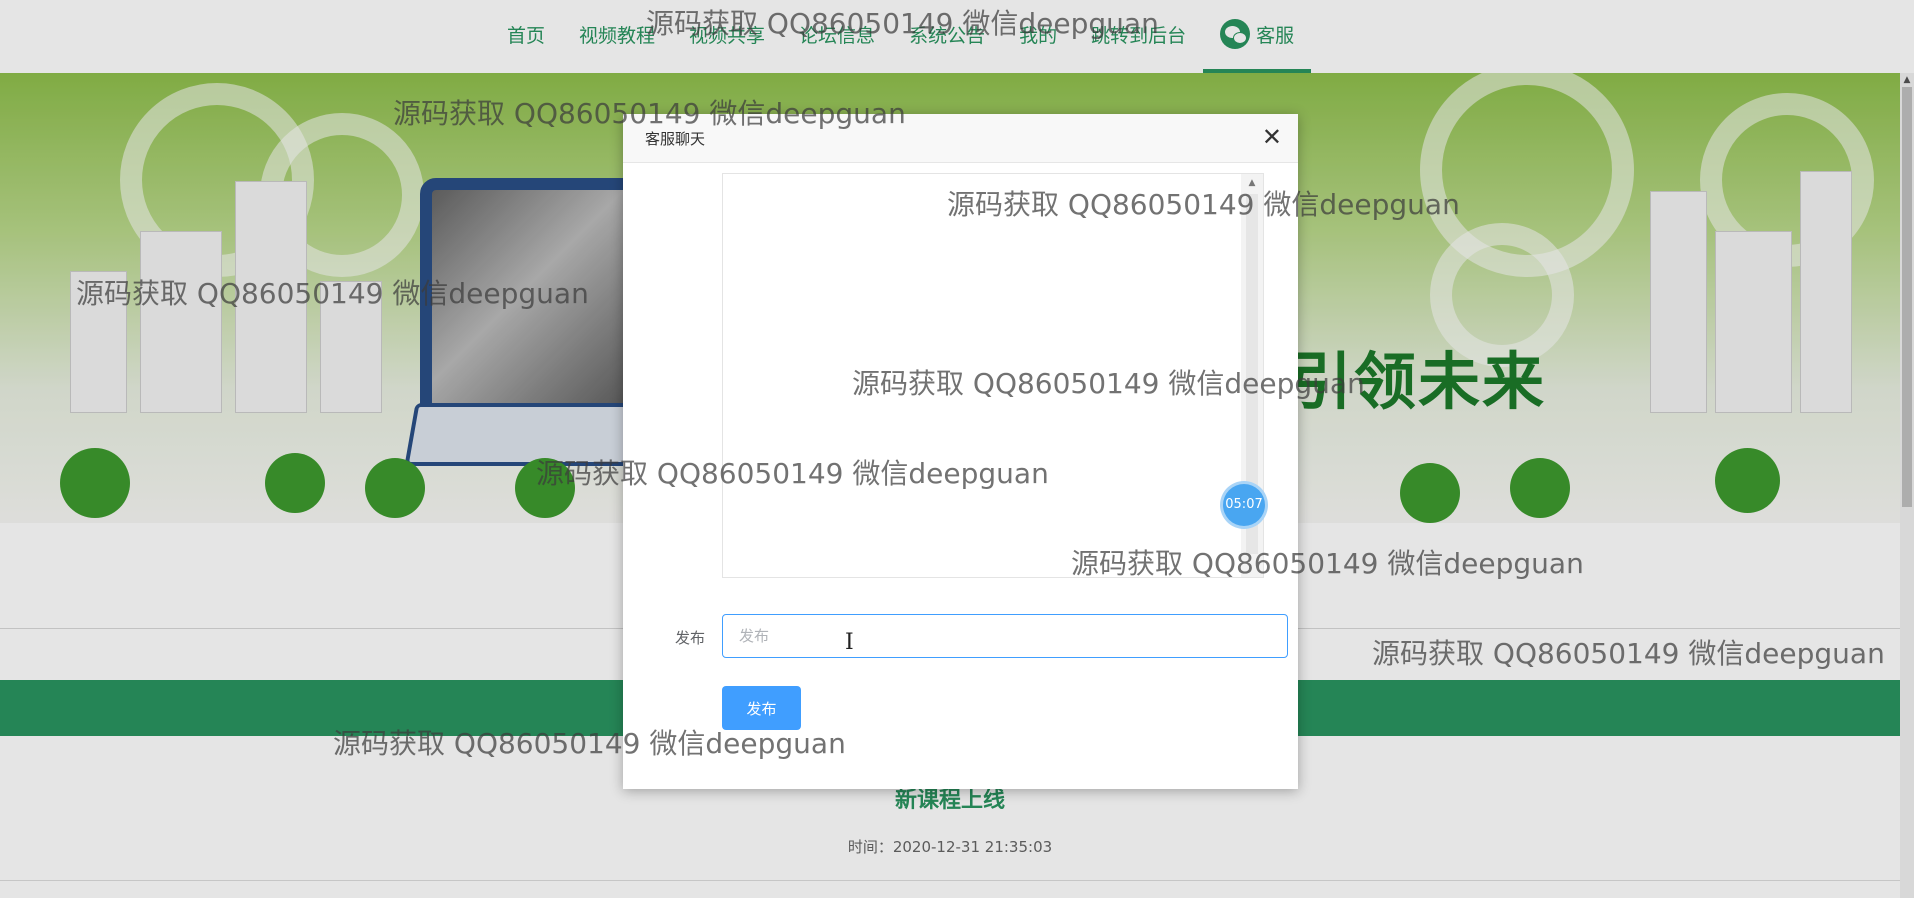 The image size is (1914, 898). I want to click on dialog-title: 客服聊天, so click(675, 139).